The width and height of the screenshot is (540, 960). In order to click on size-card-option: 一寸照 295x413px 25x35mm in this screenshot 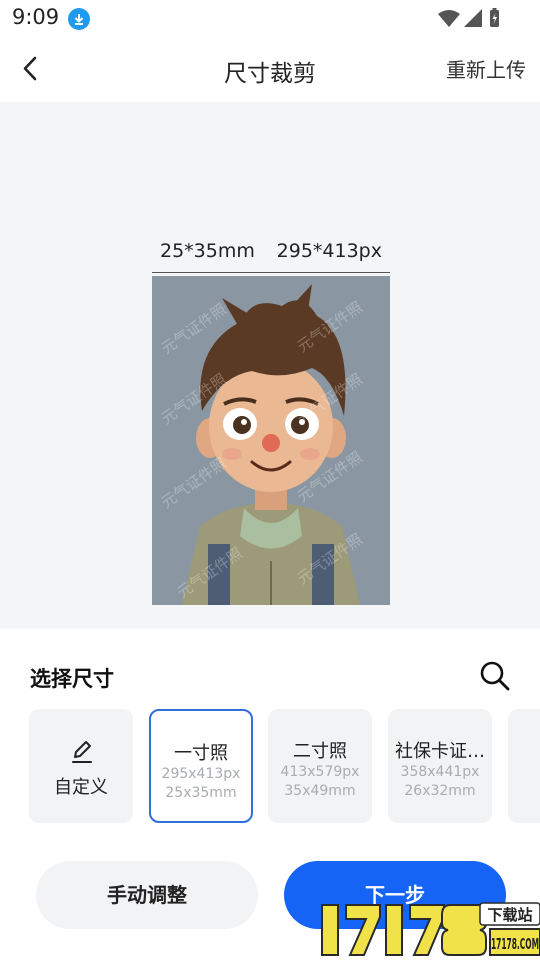, I will do `click(201, 766)`.